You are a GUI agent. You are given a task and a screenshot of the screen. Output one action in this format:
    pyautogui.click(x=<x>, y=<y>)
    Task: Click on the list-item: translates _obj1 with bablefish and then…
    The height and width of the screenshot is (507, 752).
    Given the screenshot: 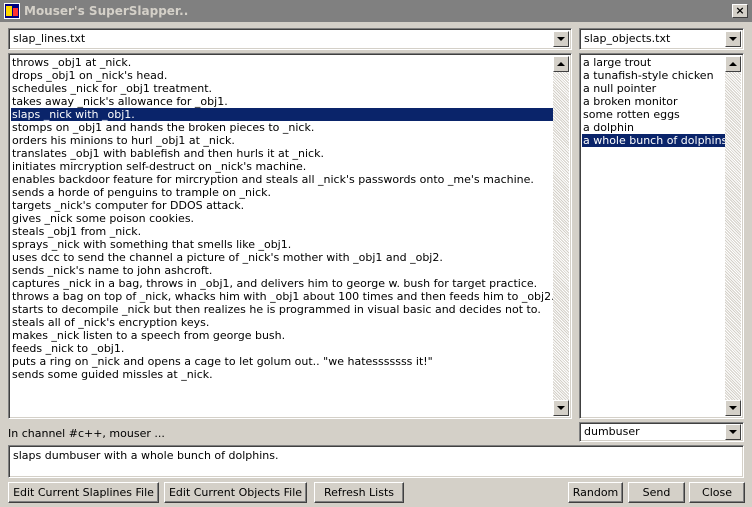 What is the action you would take?
    pyautogui.click(x=283, y=153)
    